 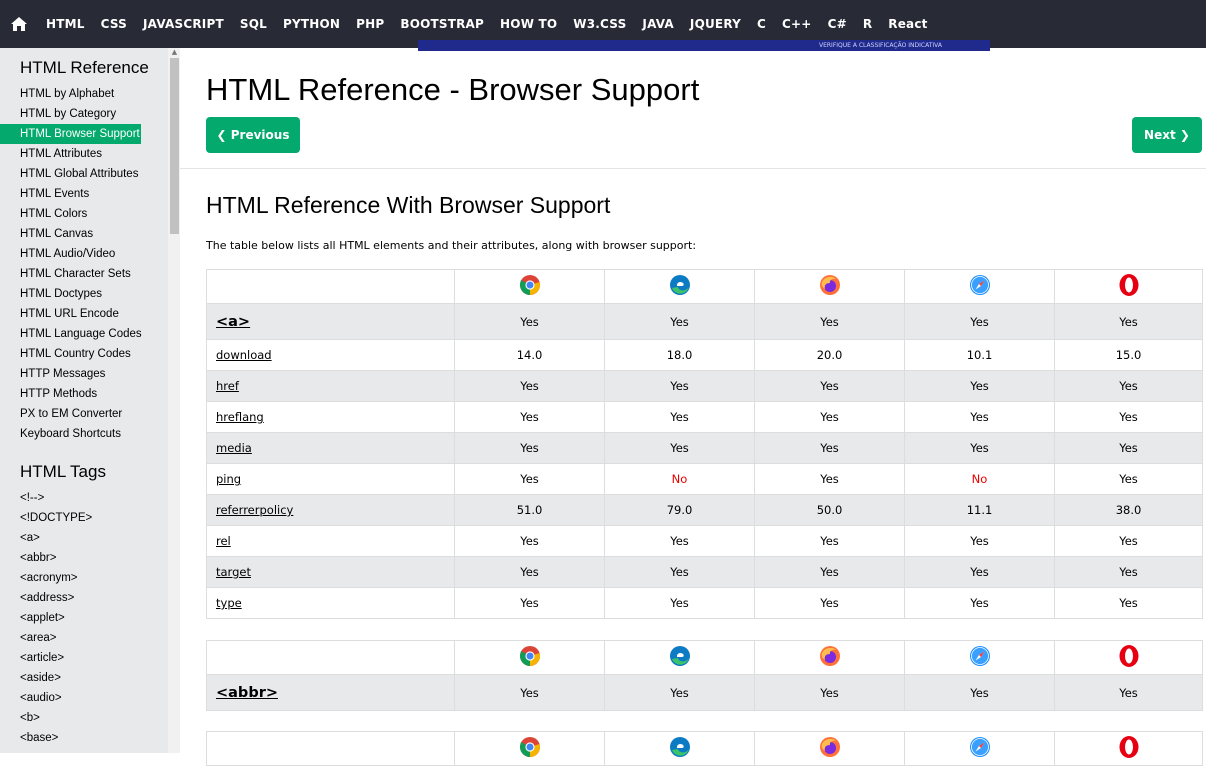 What do you see at coordinates (70, 174) in the screenshot?
I see `sidebar-link: HTML Global Attributes` at bounding box center [70, 174].